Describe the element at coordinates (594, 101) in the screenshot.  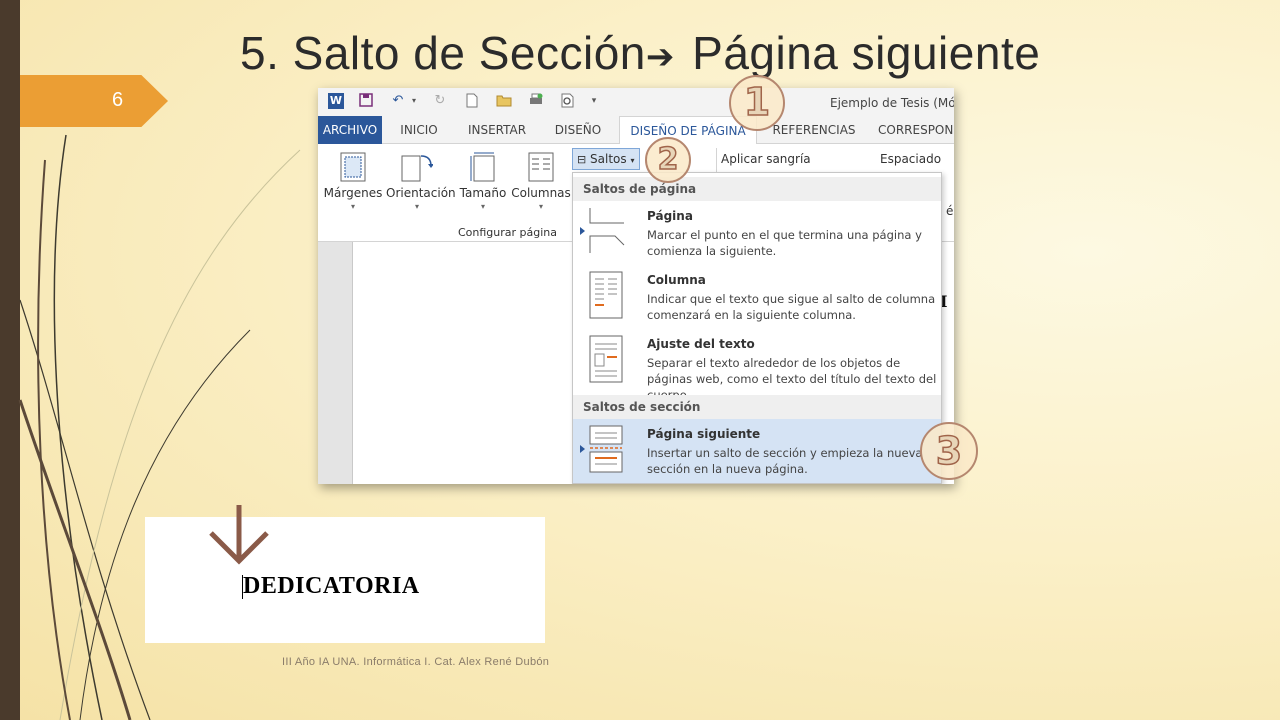
I see `customize-qat-icon: ▾` at that location.